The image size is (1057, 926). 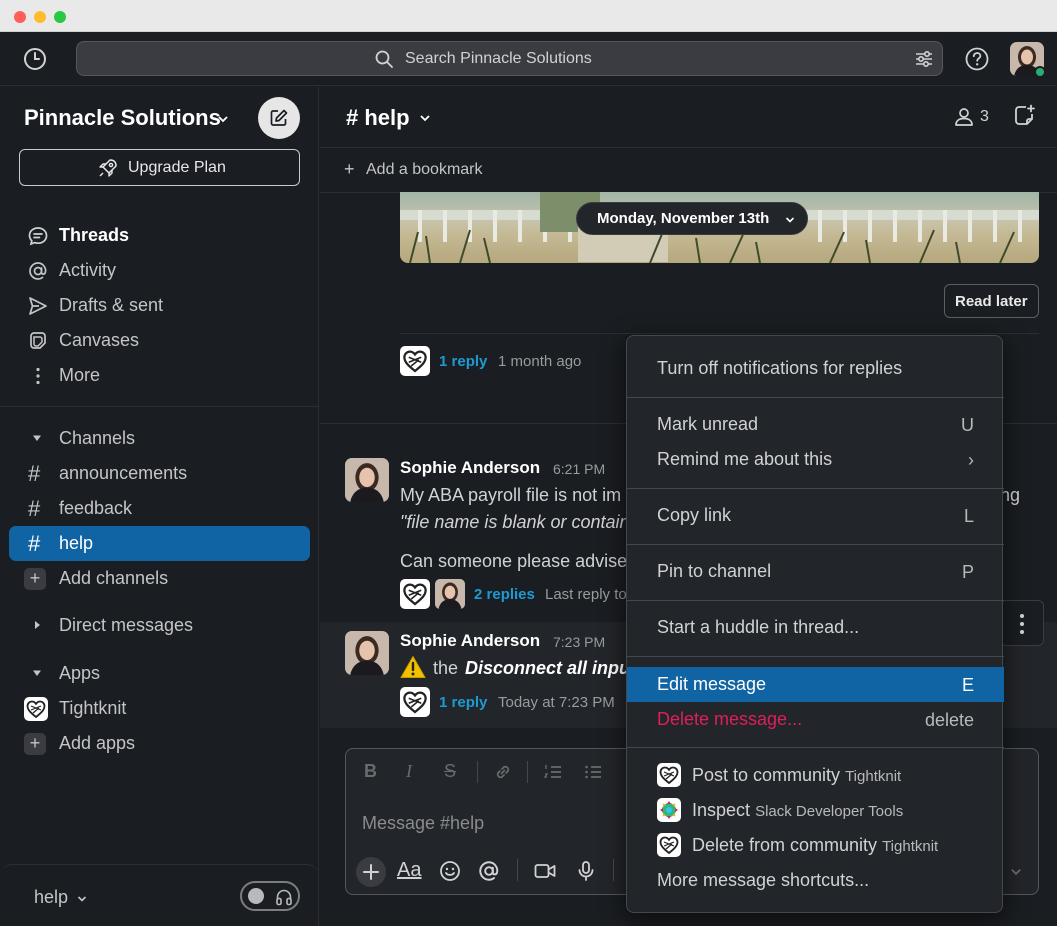 I want to click on menu-item-pin-to-channel: Pin to channel P, so click(x=815, y=571).